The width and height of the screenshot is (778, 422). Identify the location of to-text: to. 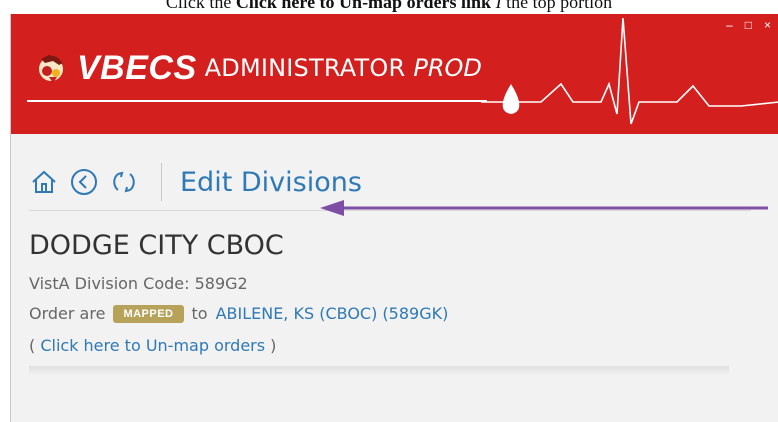
(199, 313).